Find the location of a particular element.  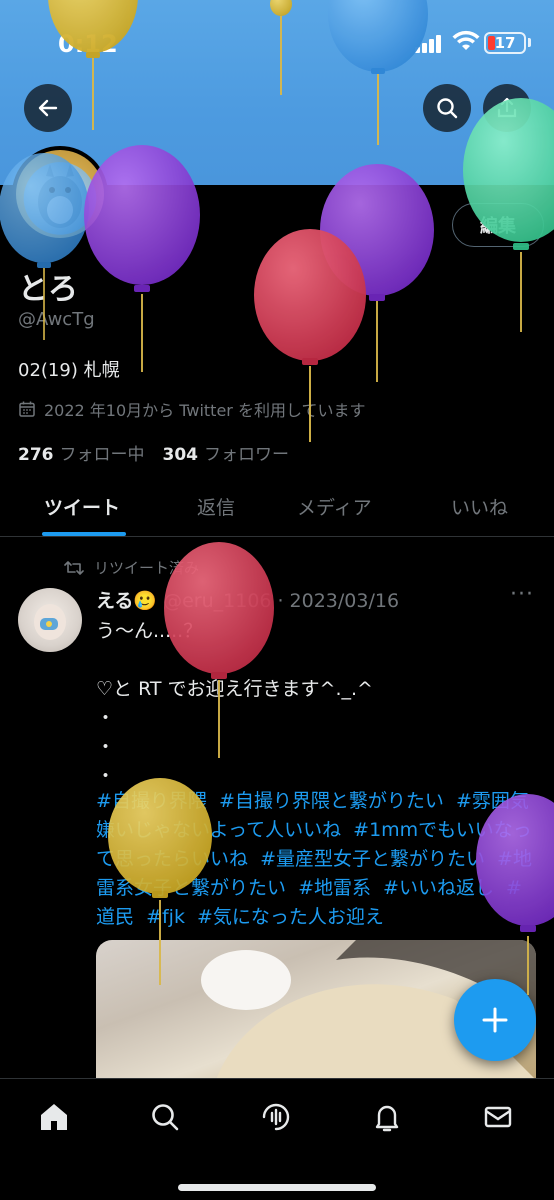

nav-notifications is located at coordinates (387, 1117).